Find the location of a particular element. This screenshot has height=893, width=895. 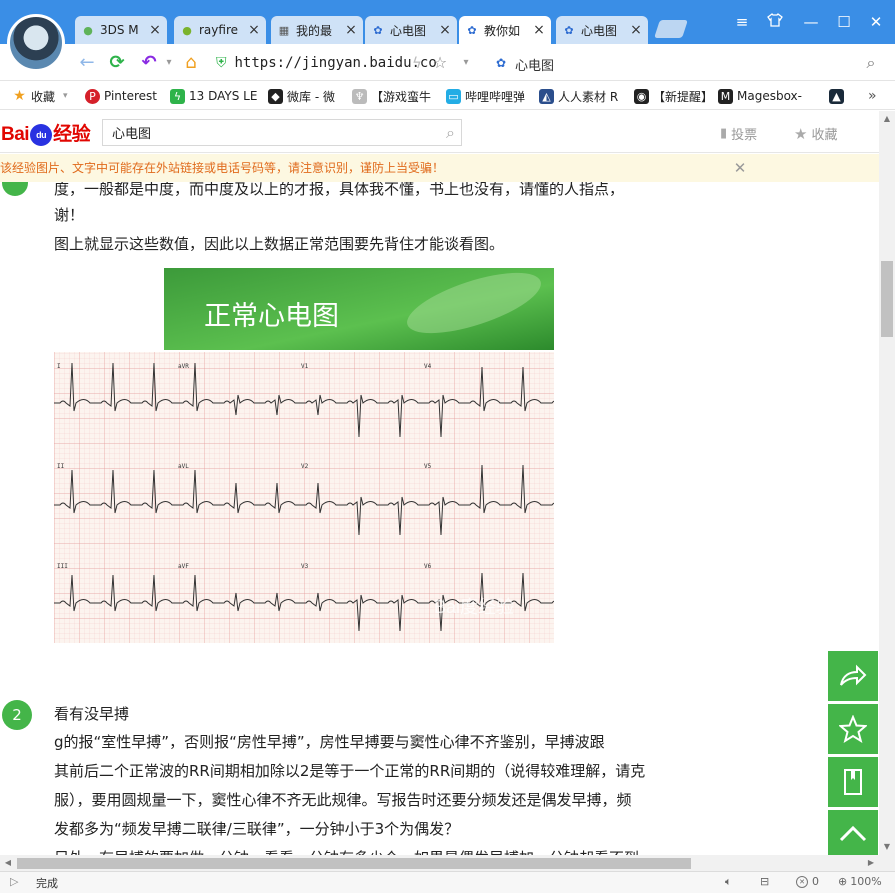

chevron-up-icon is located at coordinates (853, 833).